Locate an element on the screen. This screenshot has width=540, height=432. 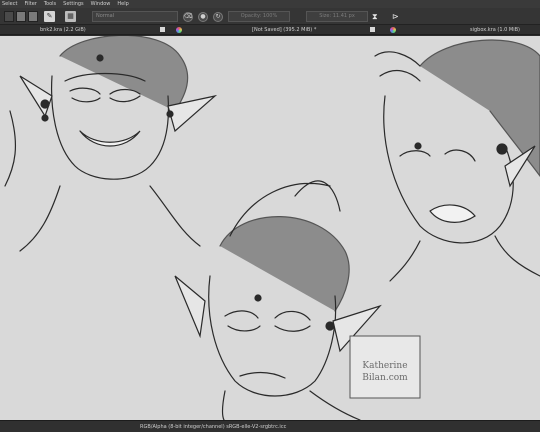
tab-bnk2: bnk2.kra (2.2 GiB) is located at coordinates (63, 30).